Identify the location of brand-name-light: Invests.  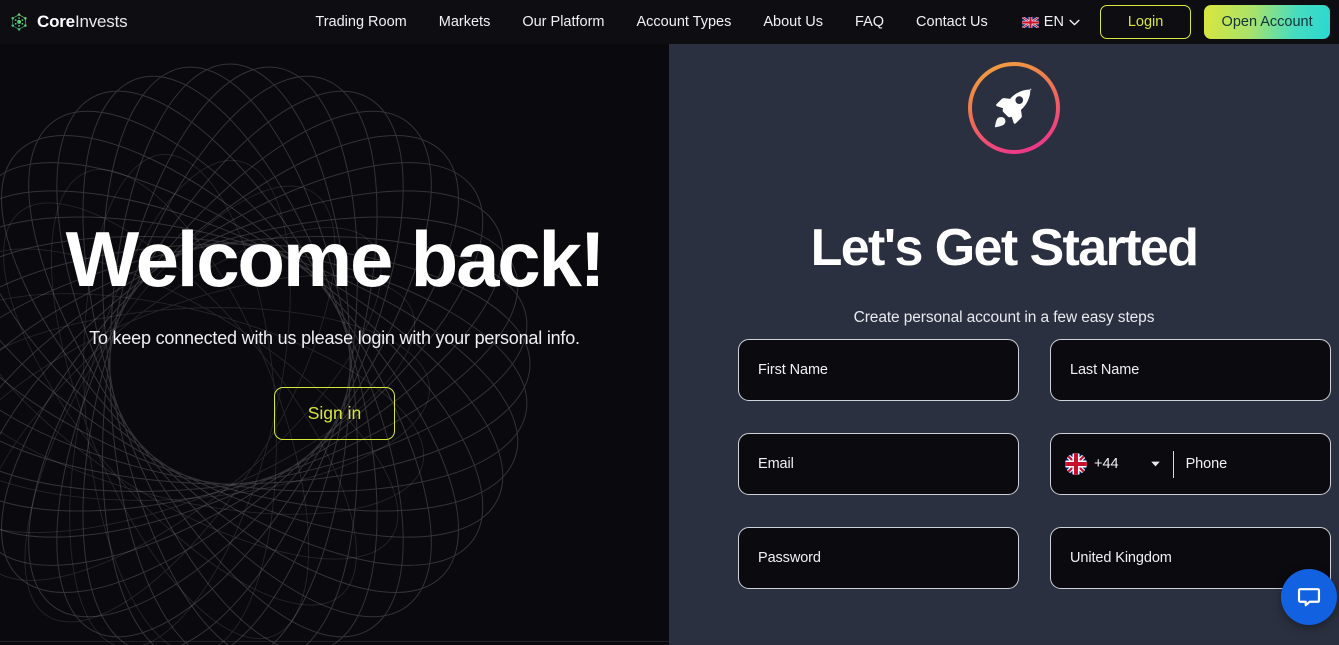
(101, 21).